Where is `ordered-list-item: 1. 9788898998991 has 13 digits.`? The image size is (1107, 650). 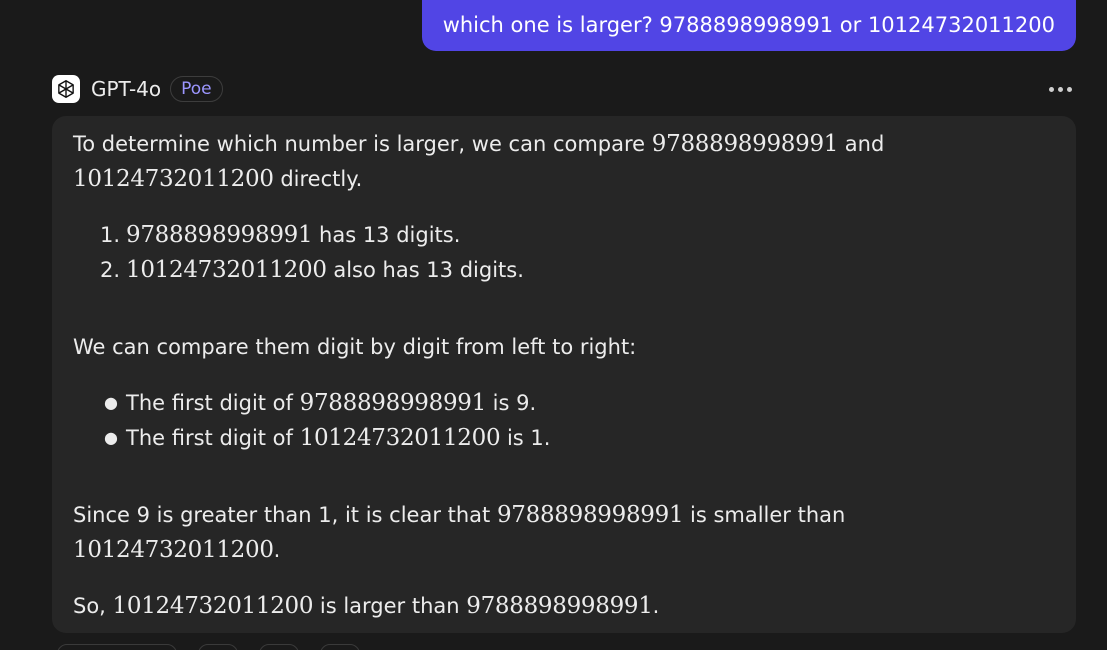 ordered-list-item: 1. 9788898998991 has 13 digits. is located at coordinates (280, 235).